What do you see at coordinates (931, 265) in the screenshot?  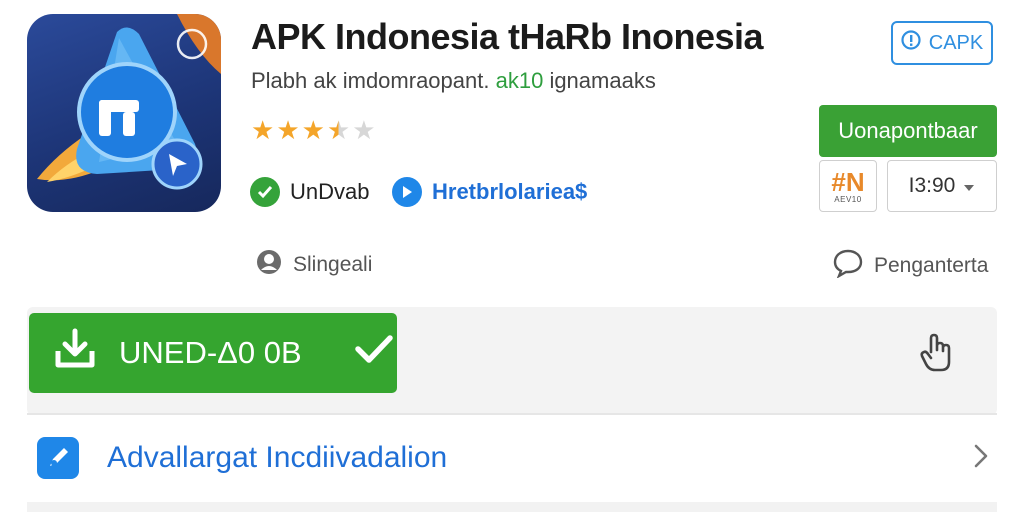 I see `meta-comments-label: Penganterta` at bounding box center [931, 265].